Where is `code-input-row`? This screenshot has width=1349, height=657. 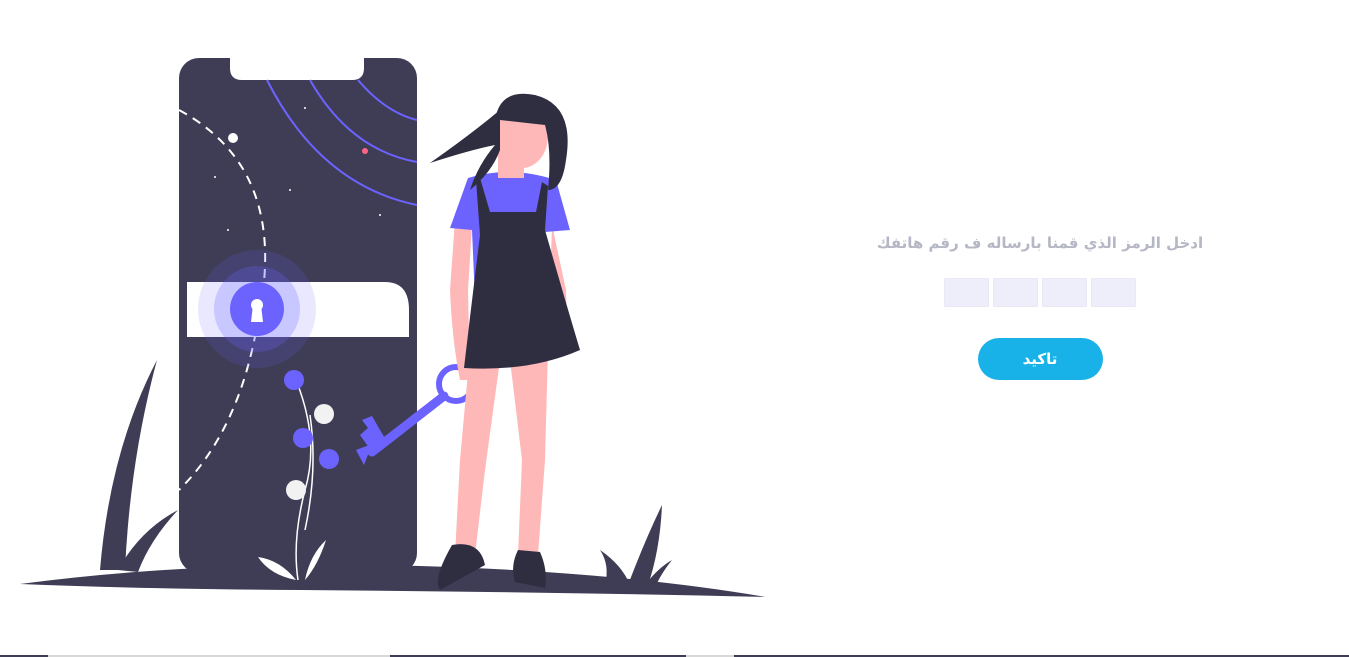
code-input-row is located at coordinates (1040, 292).